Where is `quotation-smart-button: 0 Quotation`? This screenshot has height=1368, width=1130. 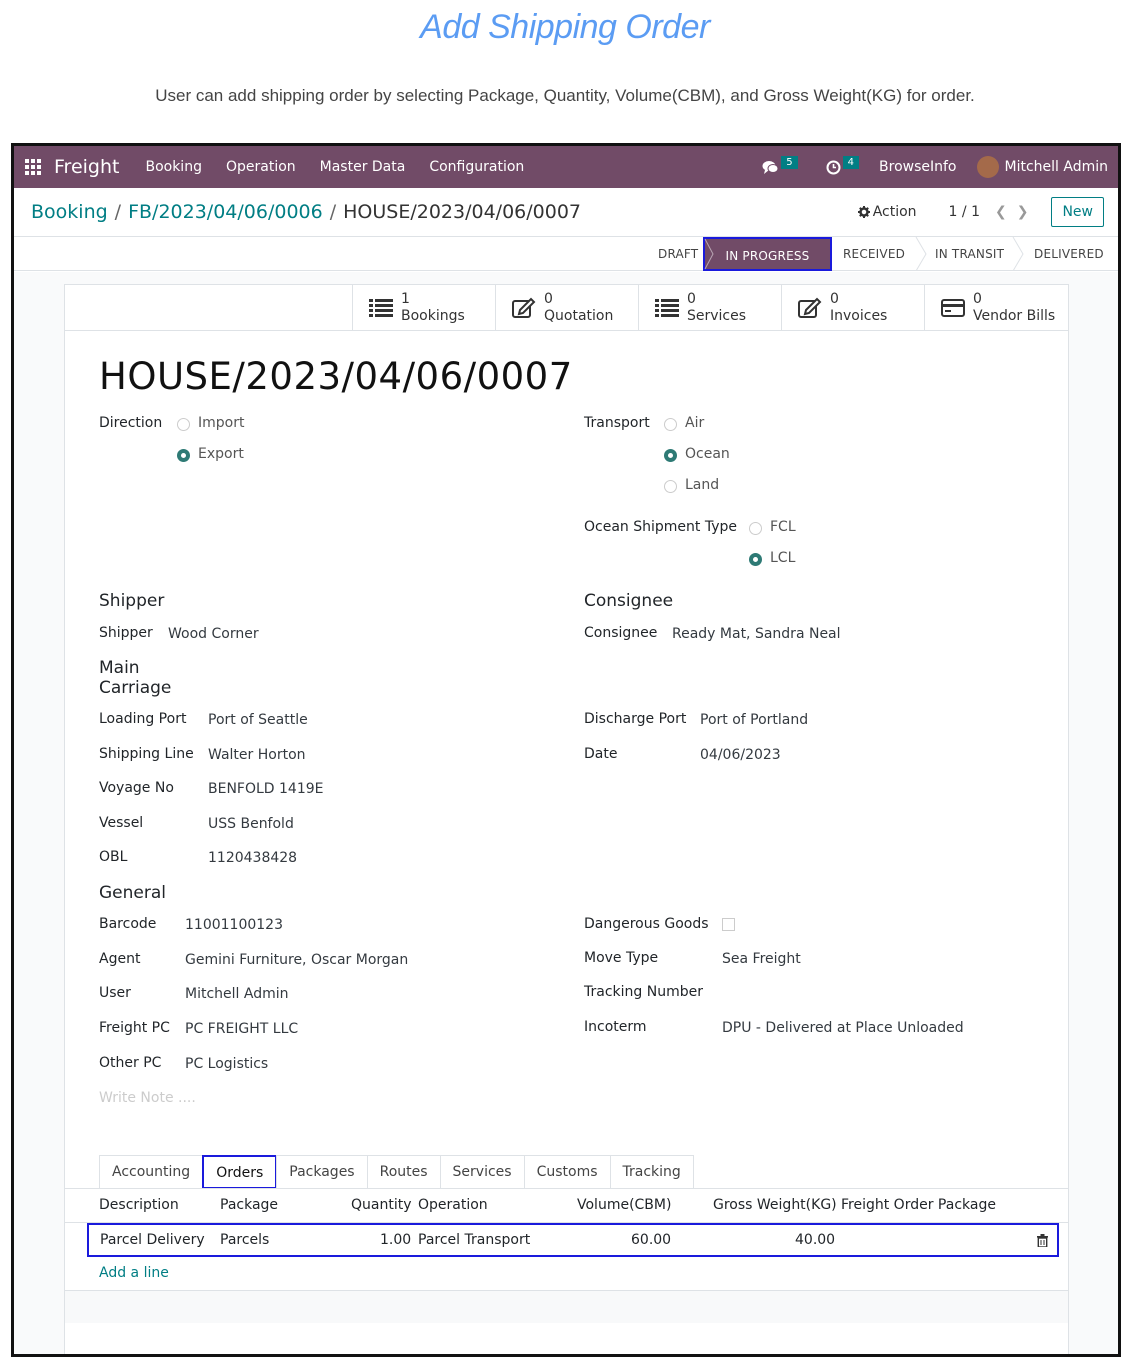 quotation-smart-button: 0 Quotation is located at coordinates (567, 307).